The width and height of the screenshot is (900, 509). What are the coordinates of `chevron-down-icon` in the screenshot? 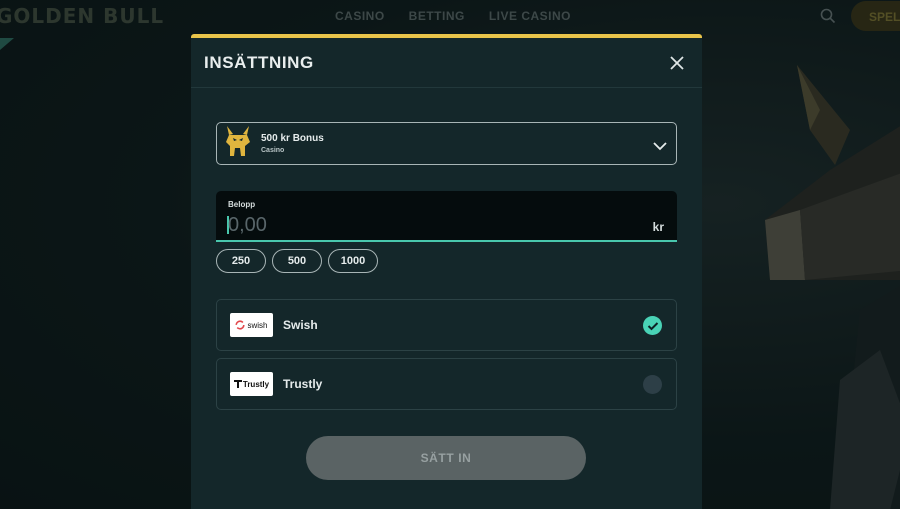 It's located at (660, 147).